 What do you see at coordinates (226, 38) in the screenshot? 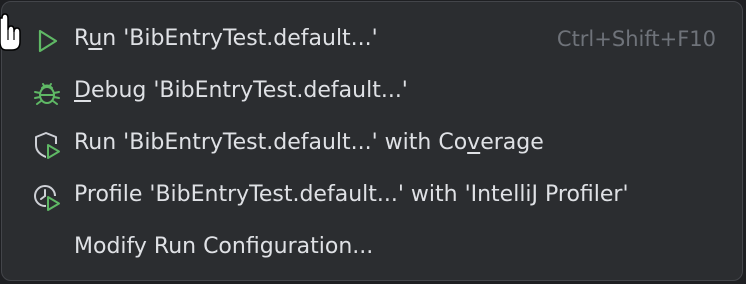
I see `menu-item-label: Run 'BibEntryTest.default...'` at bounding box center [226, 38].